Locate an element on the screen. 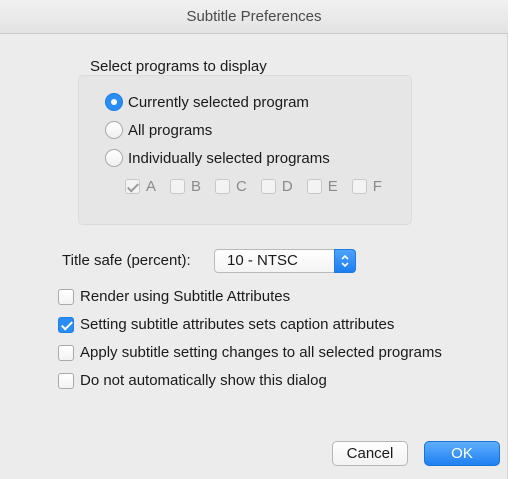  window-title: Subtitle Preferences is located at coordinates (254, 17).